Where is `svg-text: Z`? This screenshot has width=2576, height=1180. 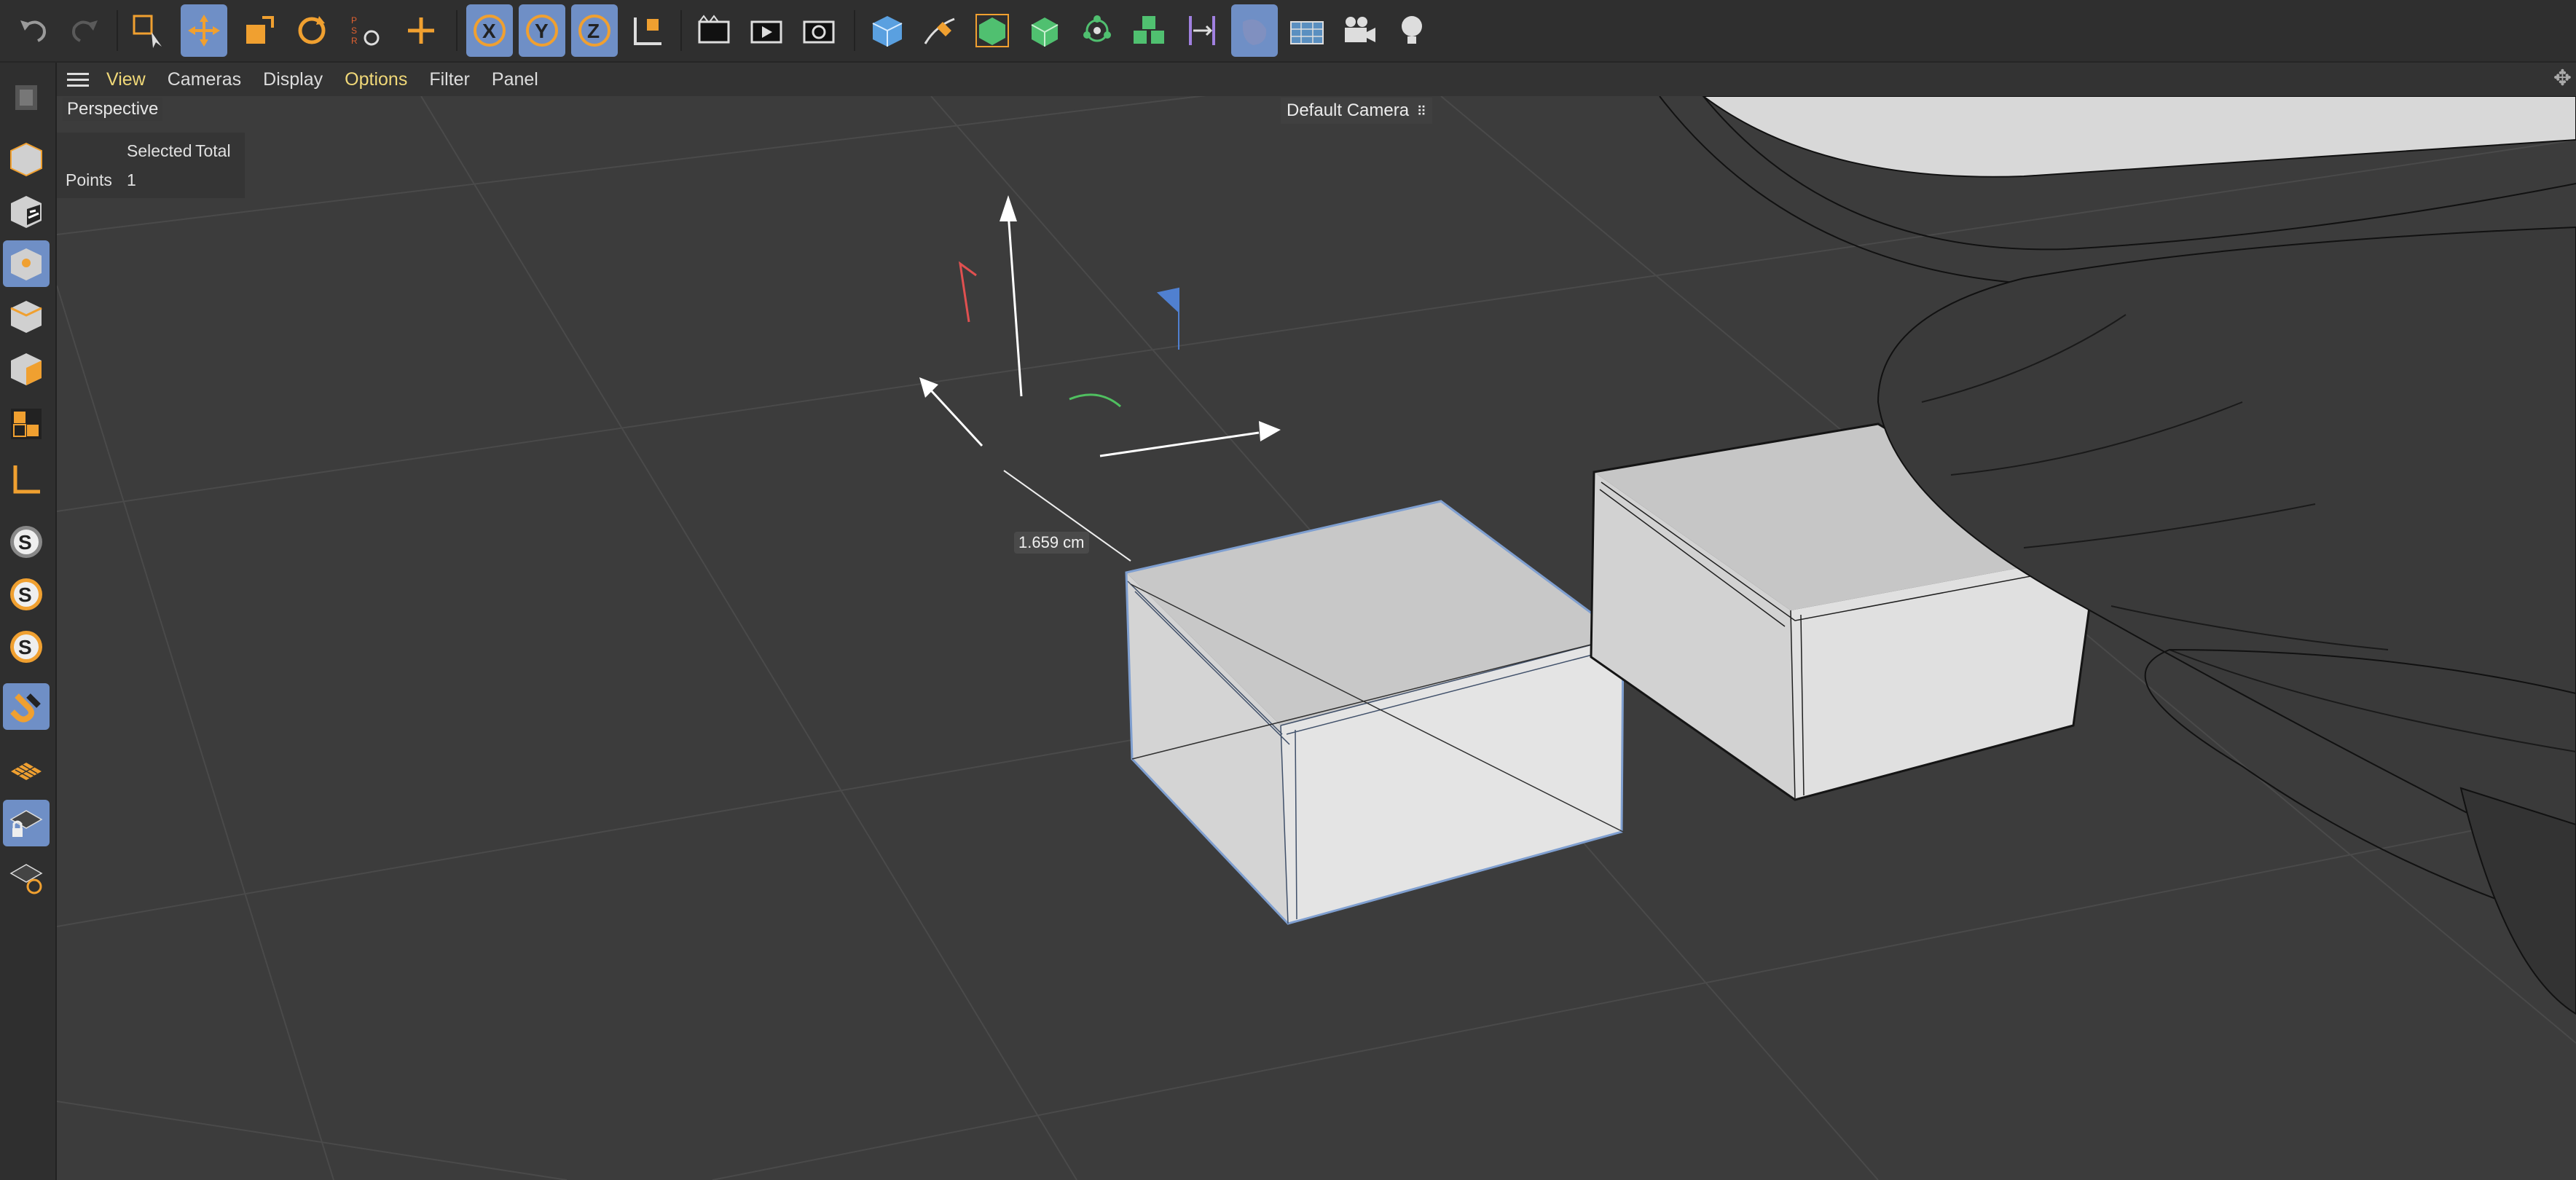
svg-text: Z is located at coordinates (593, 31).